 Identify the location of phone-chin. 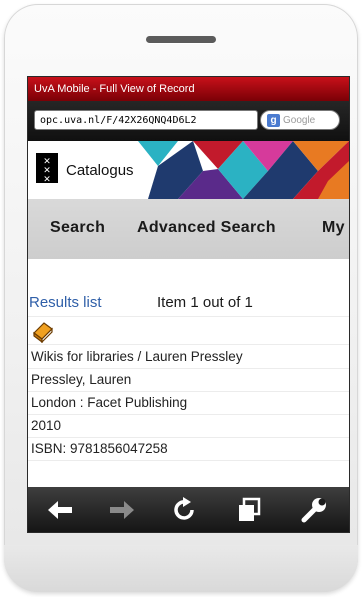
(181, 568).